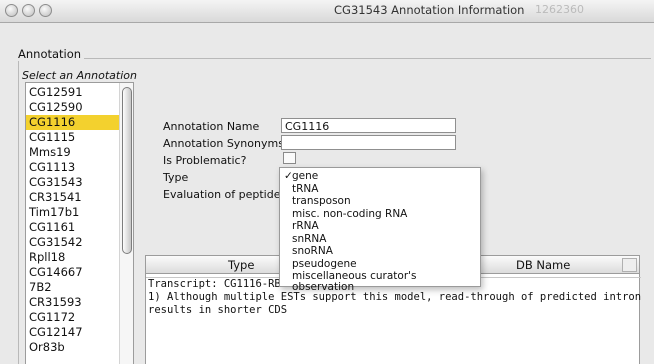 The height and width of the screenshot is (364, 654). What do you see at coordinates (368, 125) in the screenshot?
I see `annotation-name-field: CG1116` at bounding box center [368, 125].